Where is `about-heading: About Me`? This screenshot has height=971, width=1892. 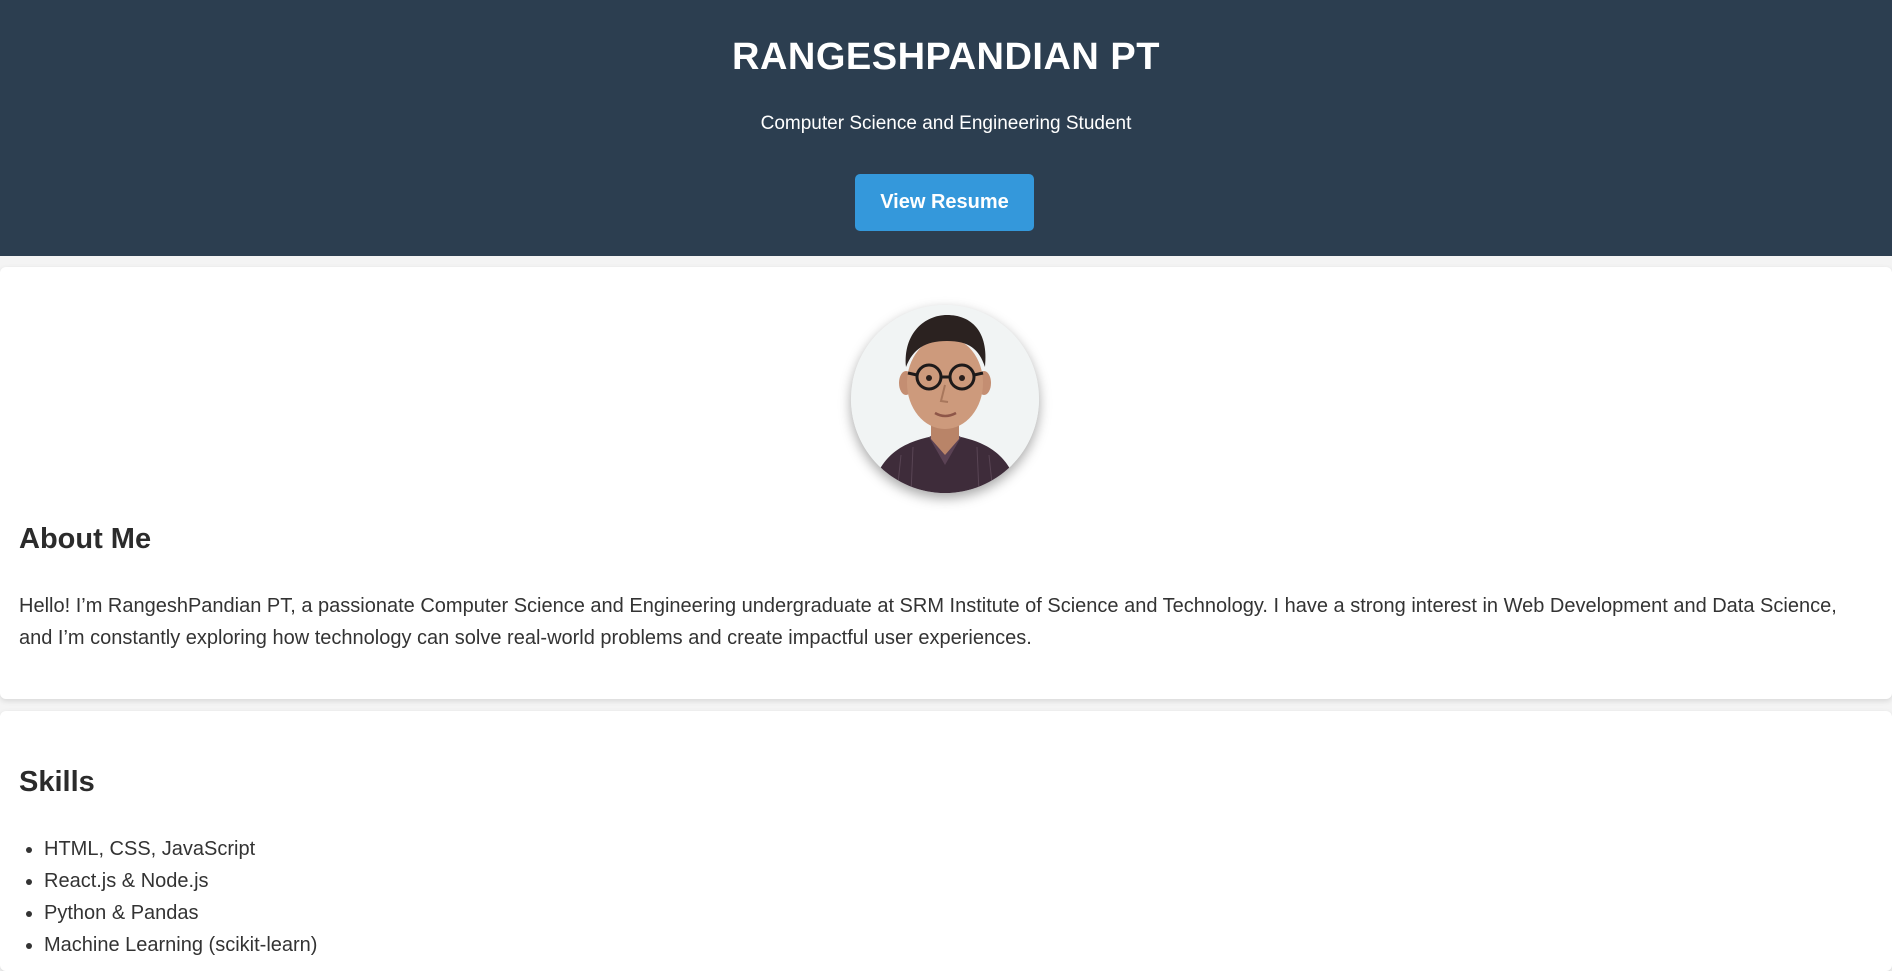 about-heading: About Me is located at coordinates (85, 539).